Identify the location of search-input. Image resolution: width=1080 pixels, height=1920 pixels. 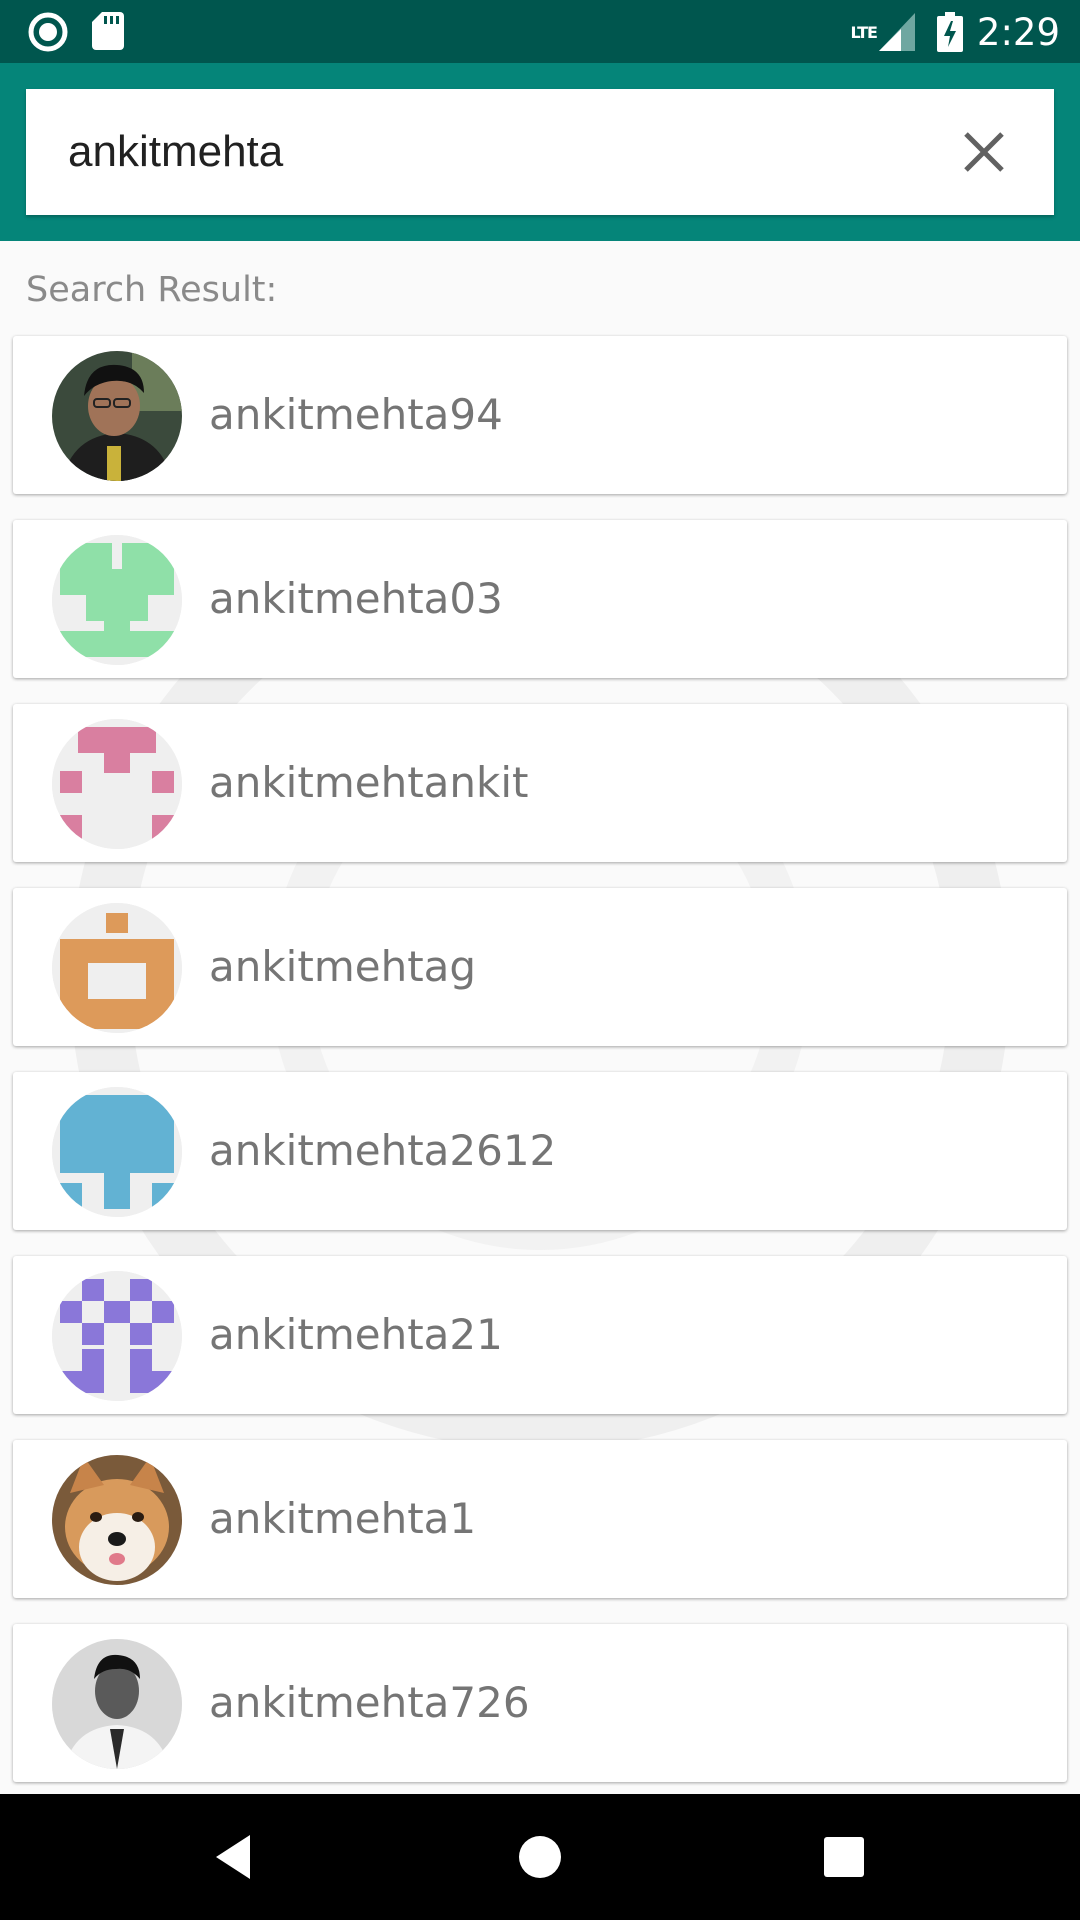
(498, 152).